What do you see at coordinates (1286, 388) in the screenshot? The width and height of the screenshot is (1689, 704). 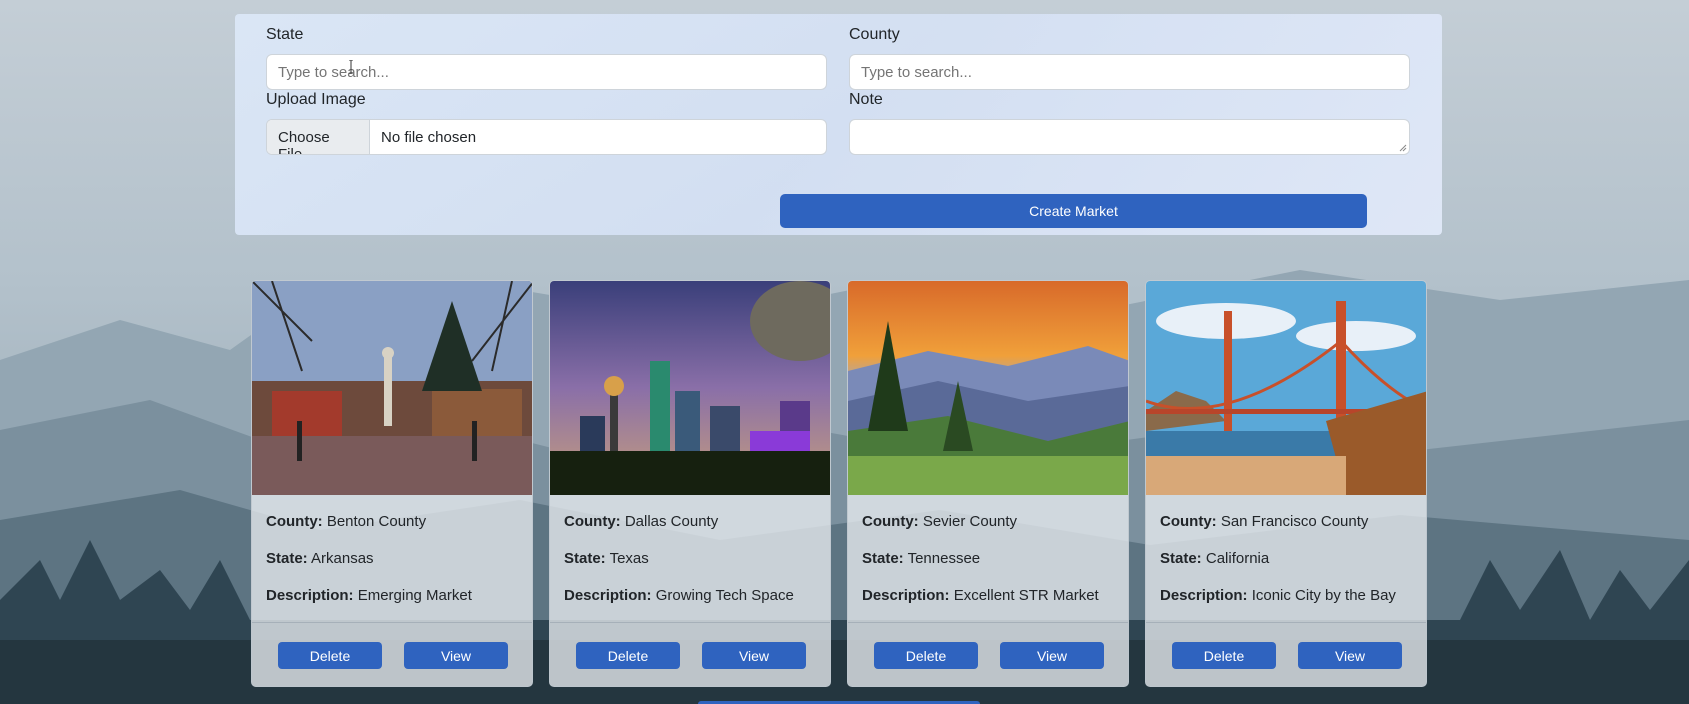 I see `golden-gate-bridge-photo` at bounding box center [1286, 388].